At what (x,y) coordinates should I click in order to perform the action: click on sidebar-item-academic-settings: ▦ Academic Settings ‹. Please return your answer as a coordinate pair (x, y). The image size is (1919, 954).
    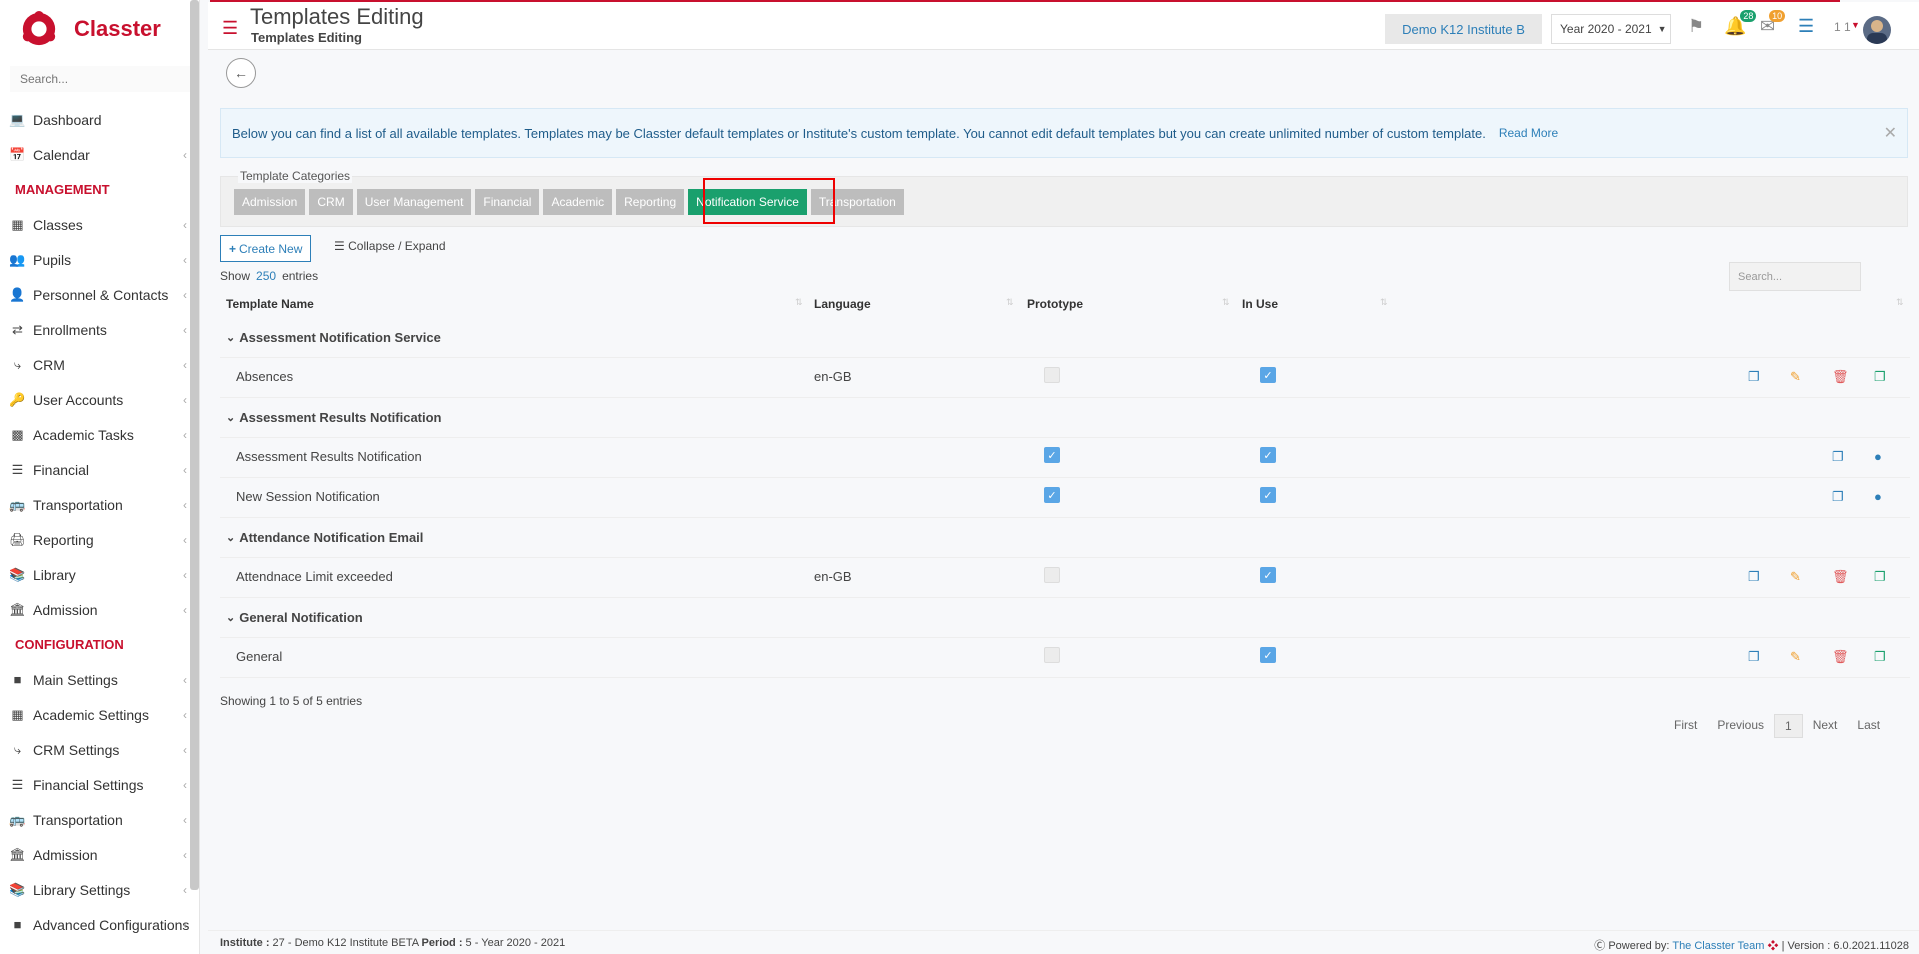
    Looking at the image, I should click on (99, 714).